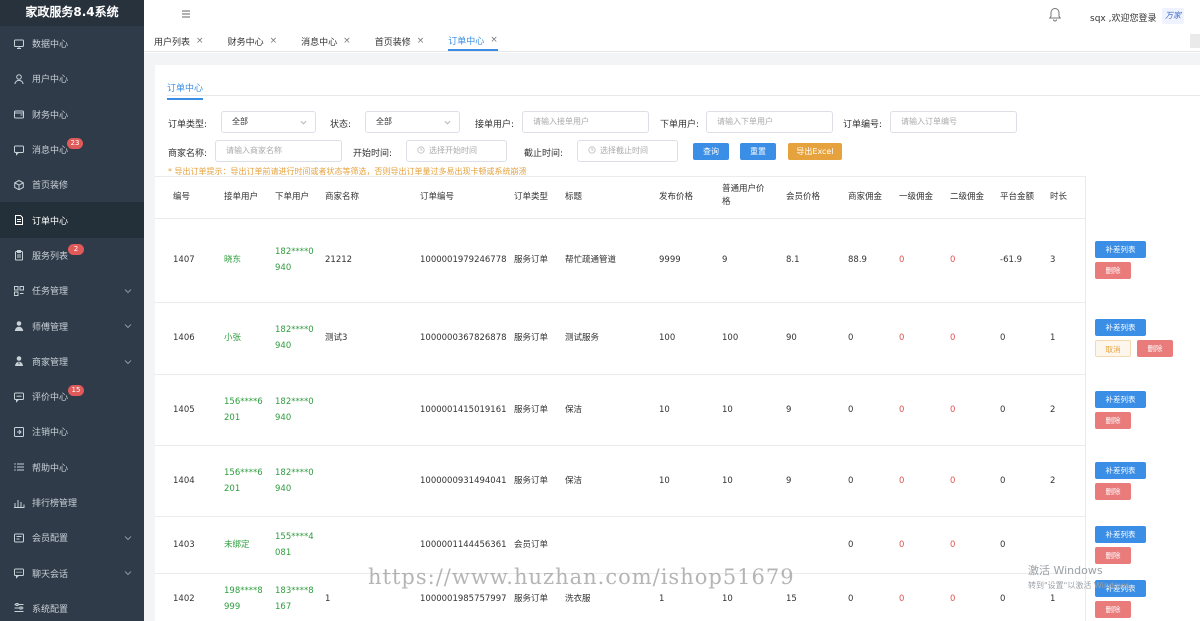 The image size is (1200, 621). What do you see at coordinates (72, 325) in the screenshot?
I see `sidebar-item: 师傅管理` at bounding box center [72, 325].